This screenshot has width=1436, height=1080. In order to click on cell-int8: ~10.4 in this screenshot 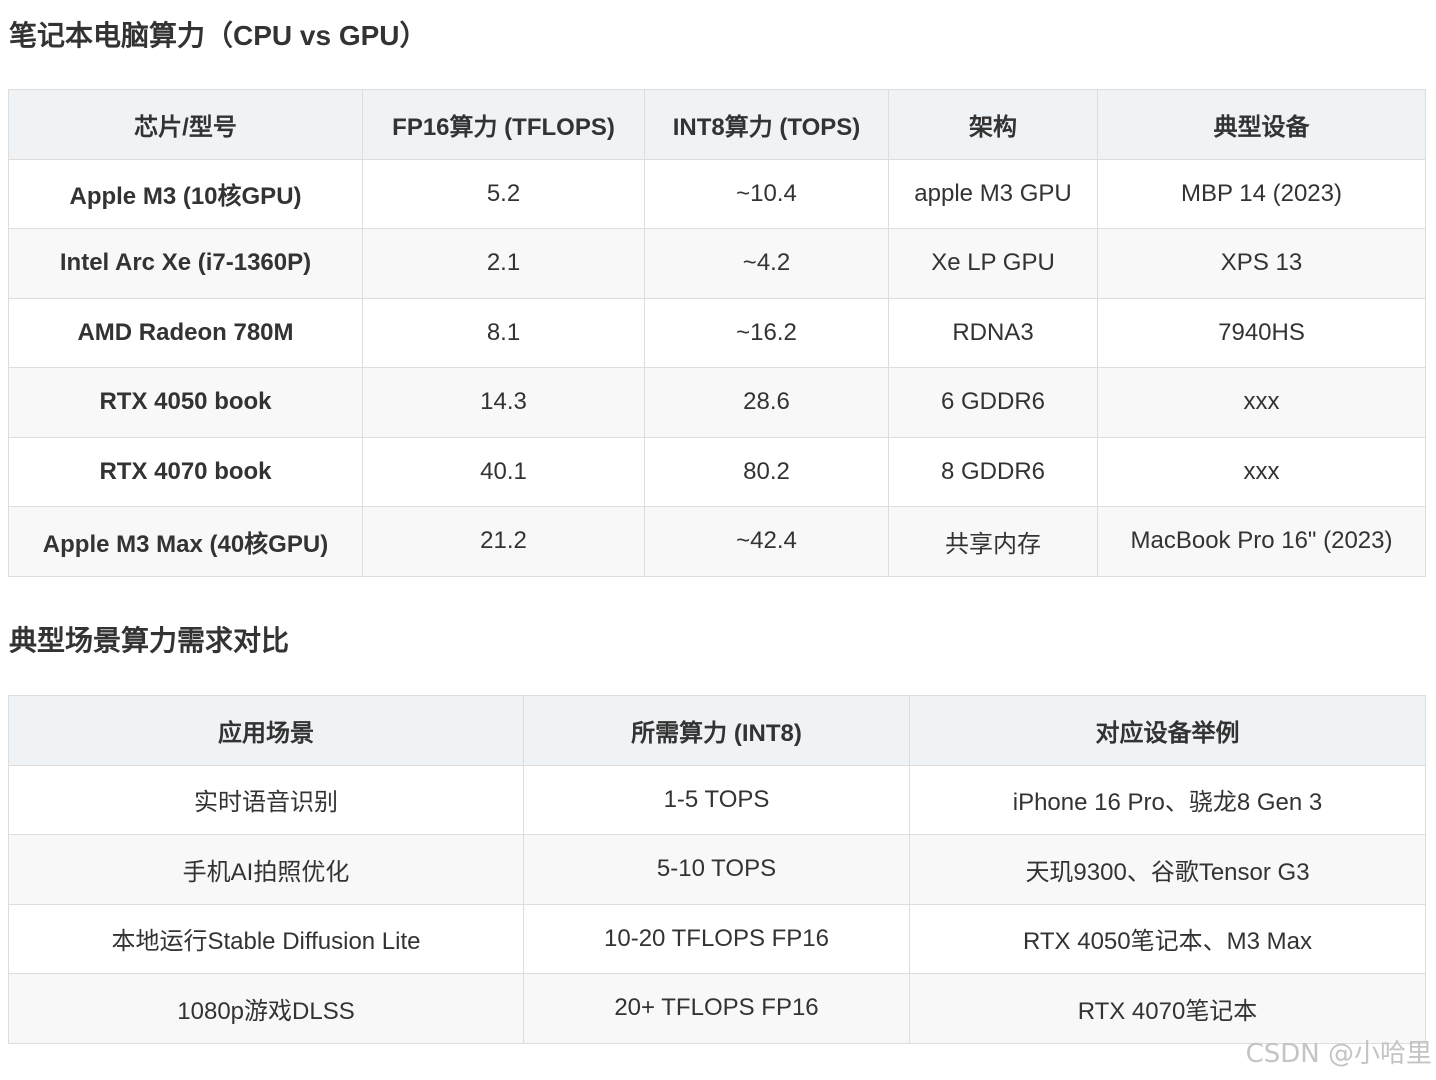, I will do `click(766, 193)`.